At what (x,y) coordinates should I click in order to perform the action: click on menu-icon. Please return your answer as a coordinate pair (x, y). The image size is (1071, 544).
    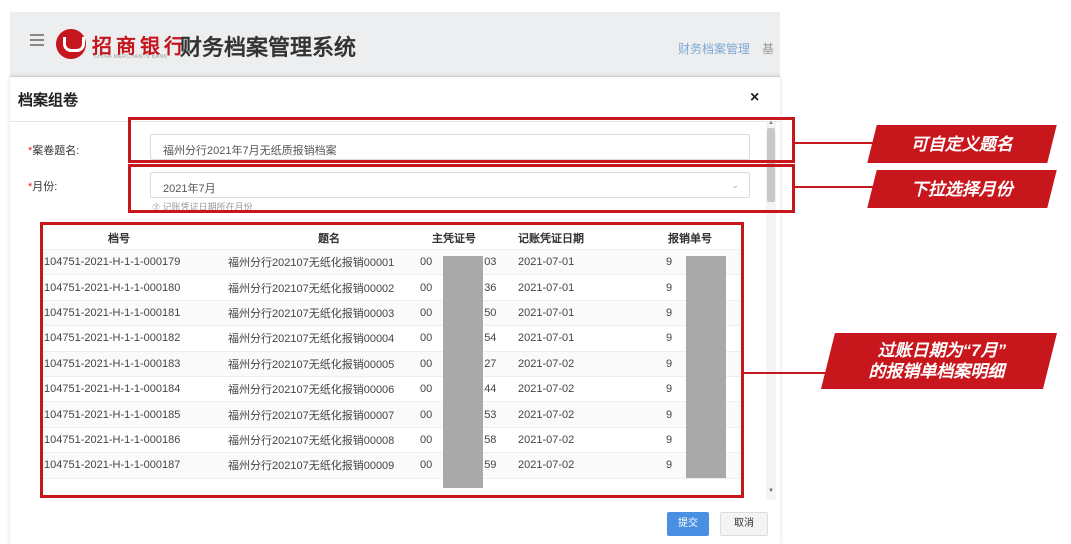
    Looking at the image, I should click on (37, 40).